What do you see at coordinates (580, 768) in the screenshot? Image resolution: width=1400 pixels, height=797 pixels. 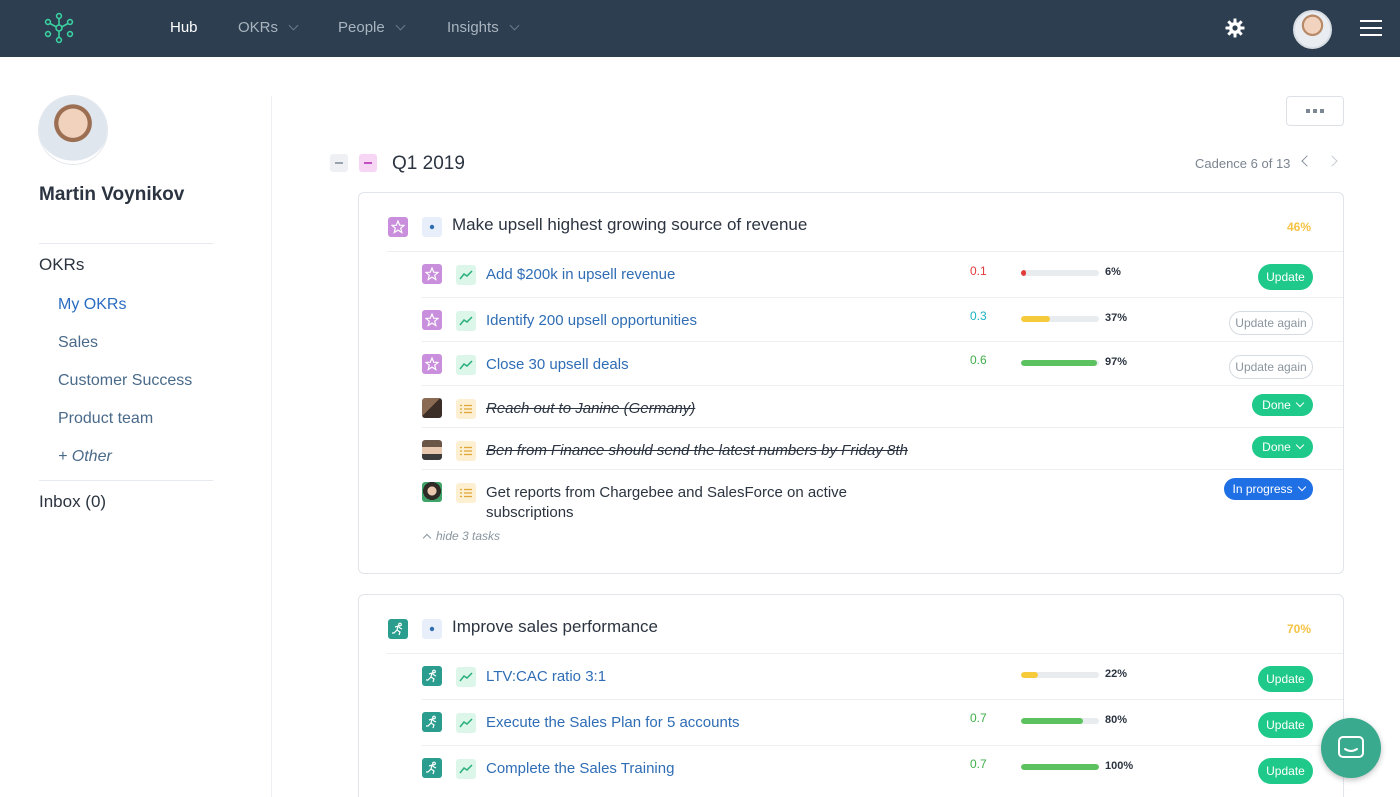 I see `key-result-title: Complete the Sales Training` at bounding box center [580, 768].